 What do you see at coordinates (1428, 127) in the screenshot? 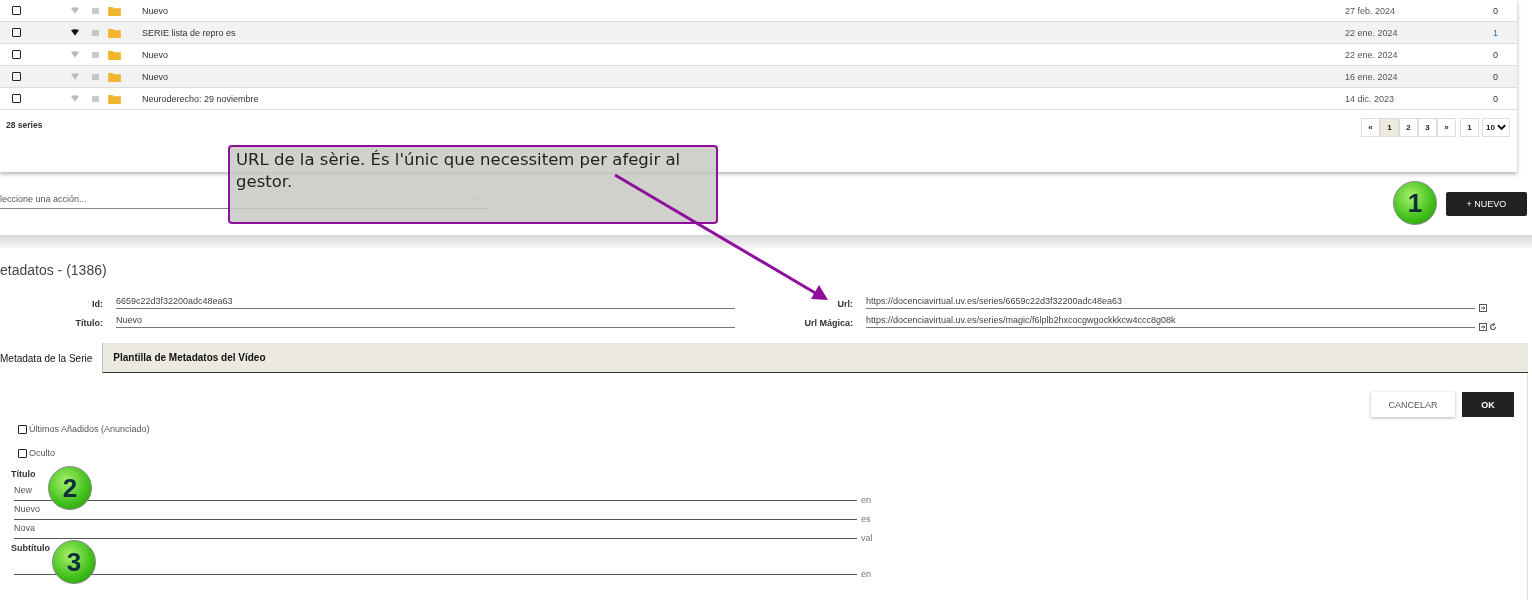
I see `page-button: 3` at bounding box center [1428, 127].